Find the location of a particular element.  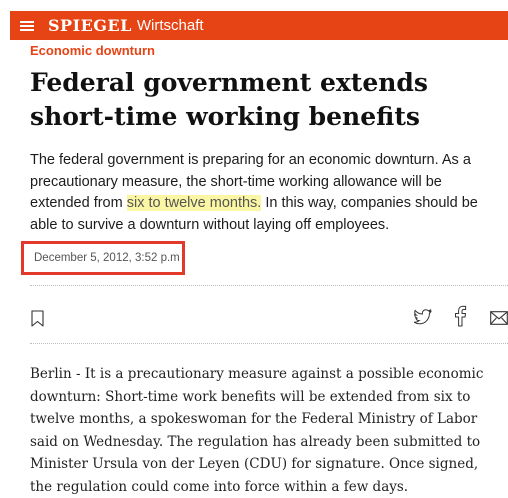

article-kicker: Economic downturn is located at coordinates (92, 50).